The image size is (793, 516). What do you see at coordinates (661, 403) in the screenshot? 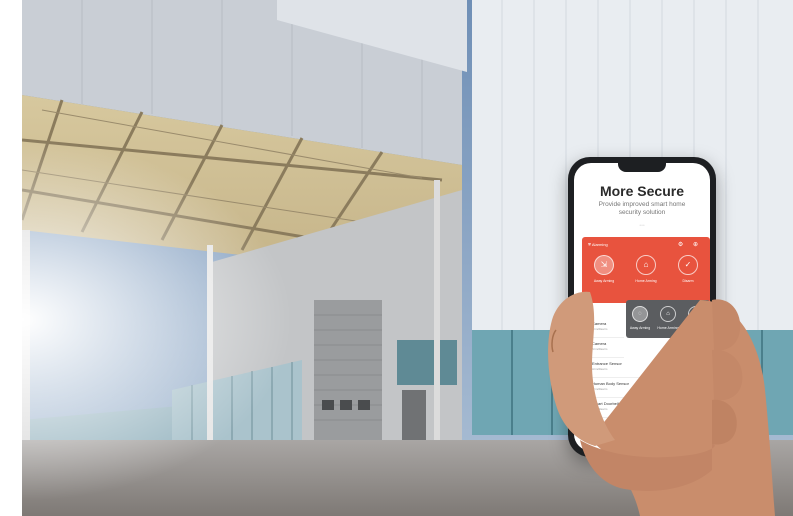
I see `hand-holding-phone` at bounding box center [661, 403].